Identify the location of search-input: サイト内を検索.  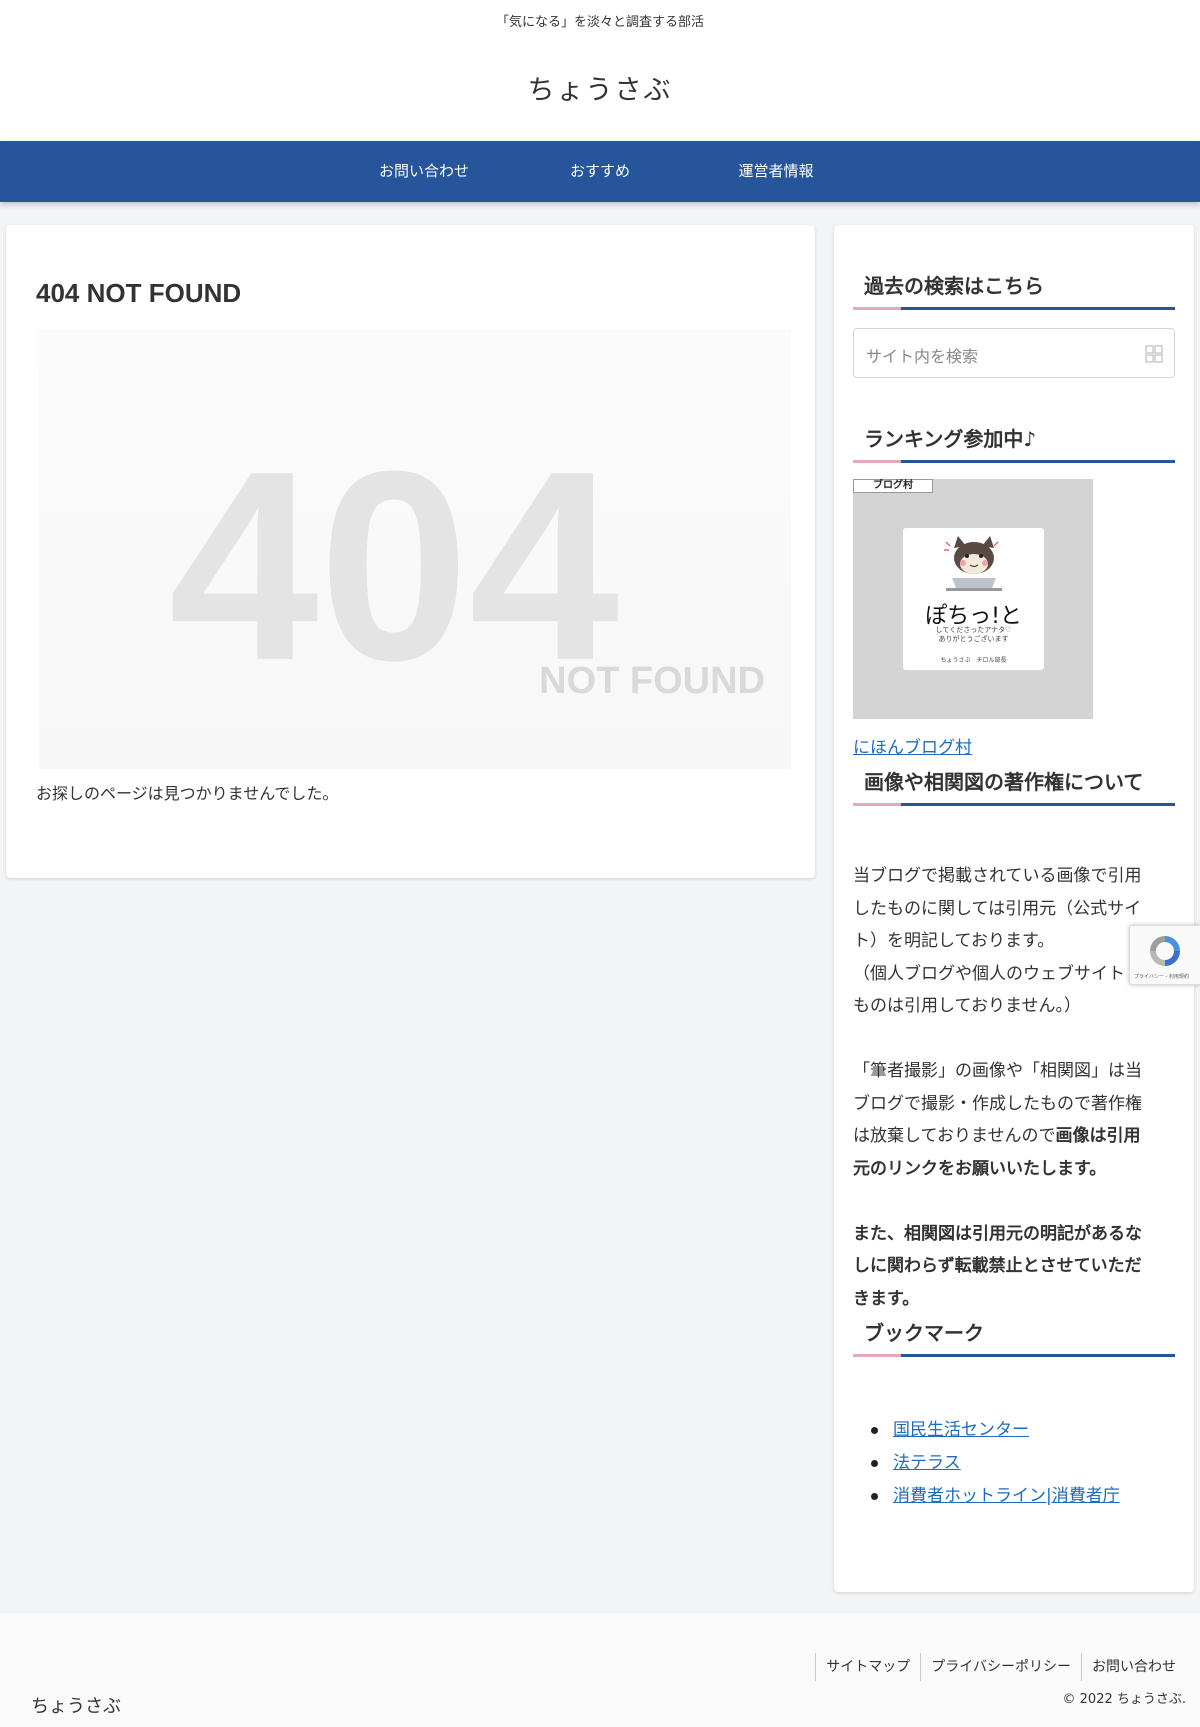
(1014, 353).